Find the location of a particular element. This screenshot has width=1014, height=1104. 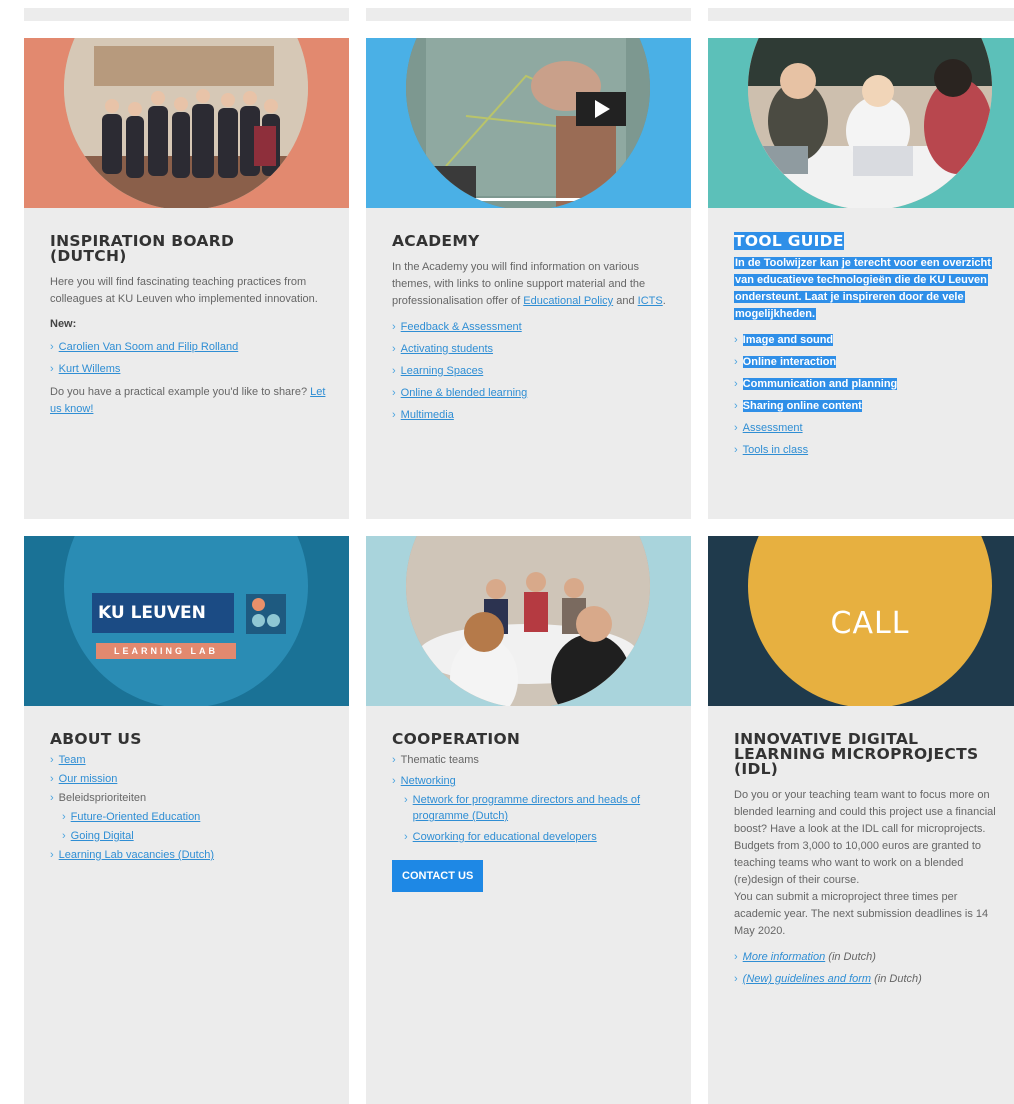

inspiration-banner is located at coordinates (186, 123).